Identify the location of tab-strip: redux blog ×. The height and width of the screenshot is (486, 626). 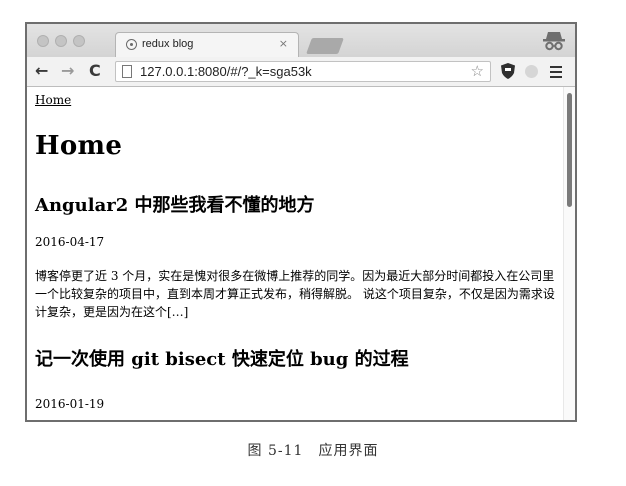
(301, 41).